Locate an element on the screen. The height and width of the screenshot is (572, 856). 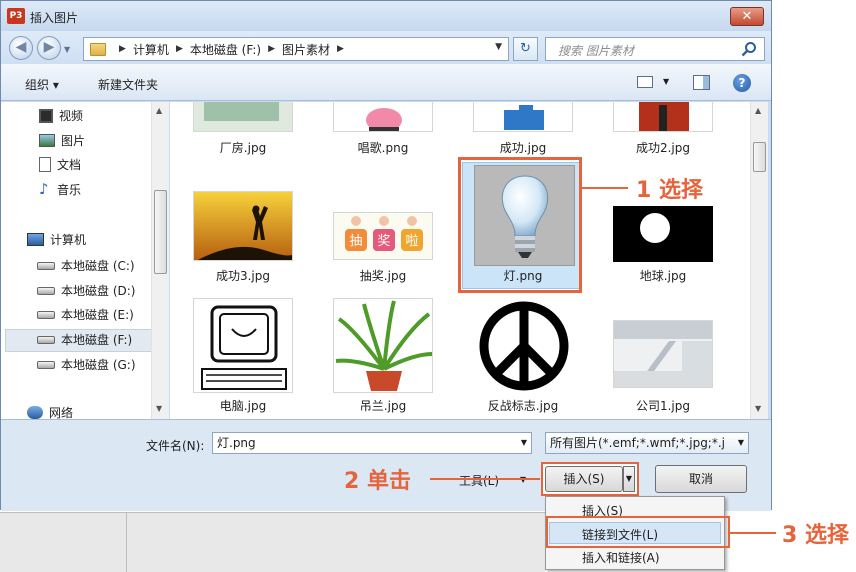
thumbnail-factory is located at coordinates (243, 117).